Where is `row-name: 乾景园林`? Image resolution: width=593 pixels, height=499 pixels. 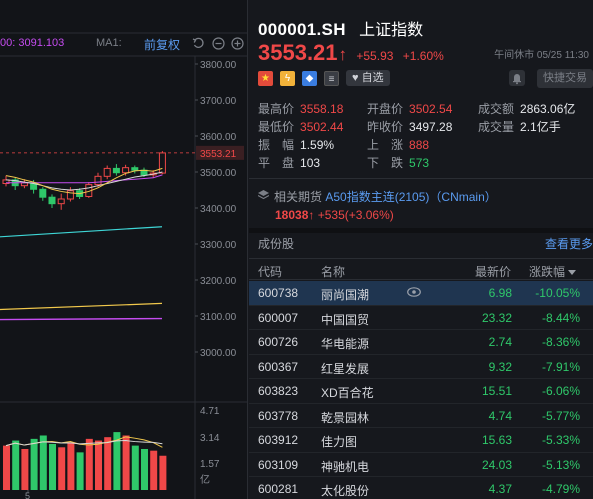
row-name: 乾景园林 is located at coordinates (345, 417).